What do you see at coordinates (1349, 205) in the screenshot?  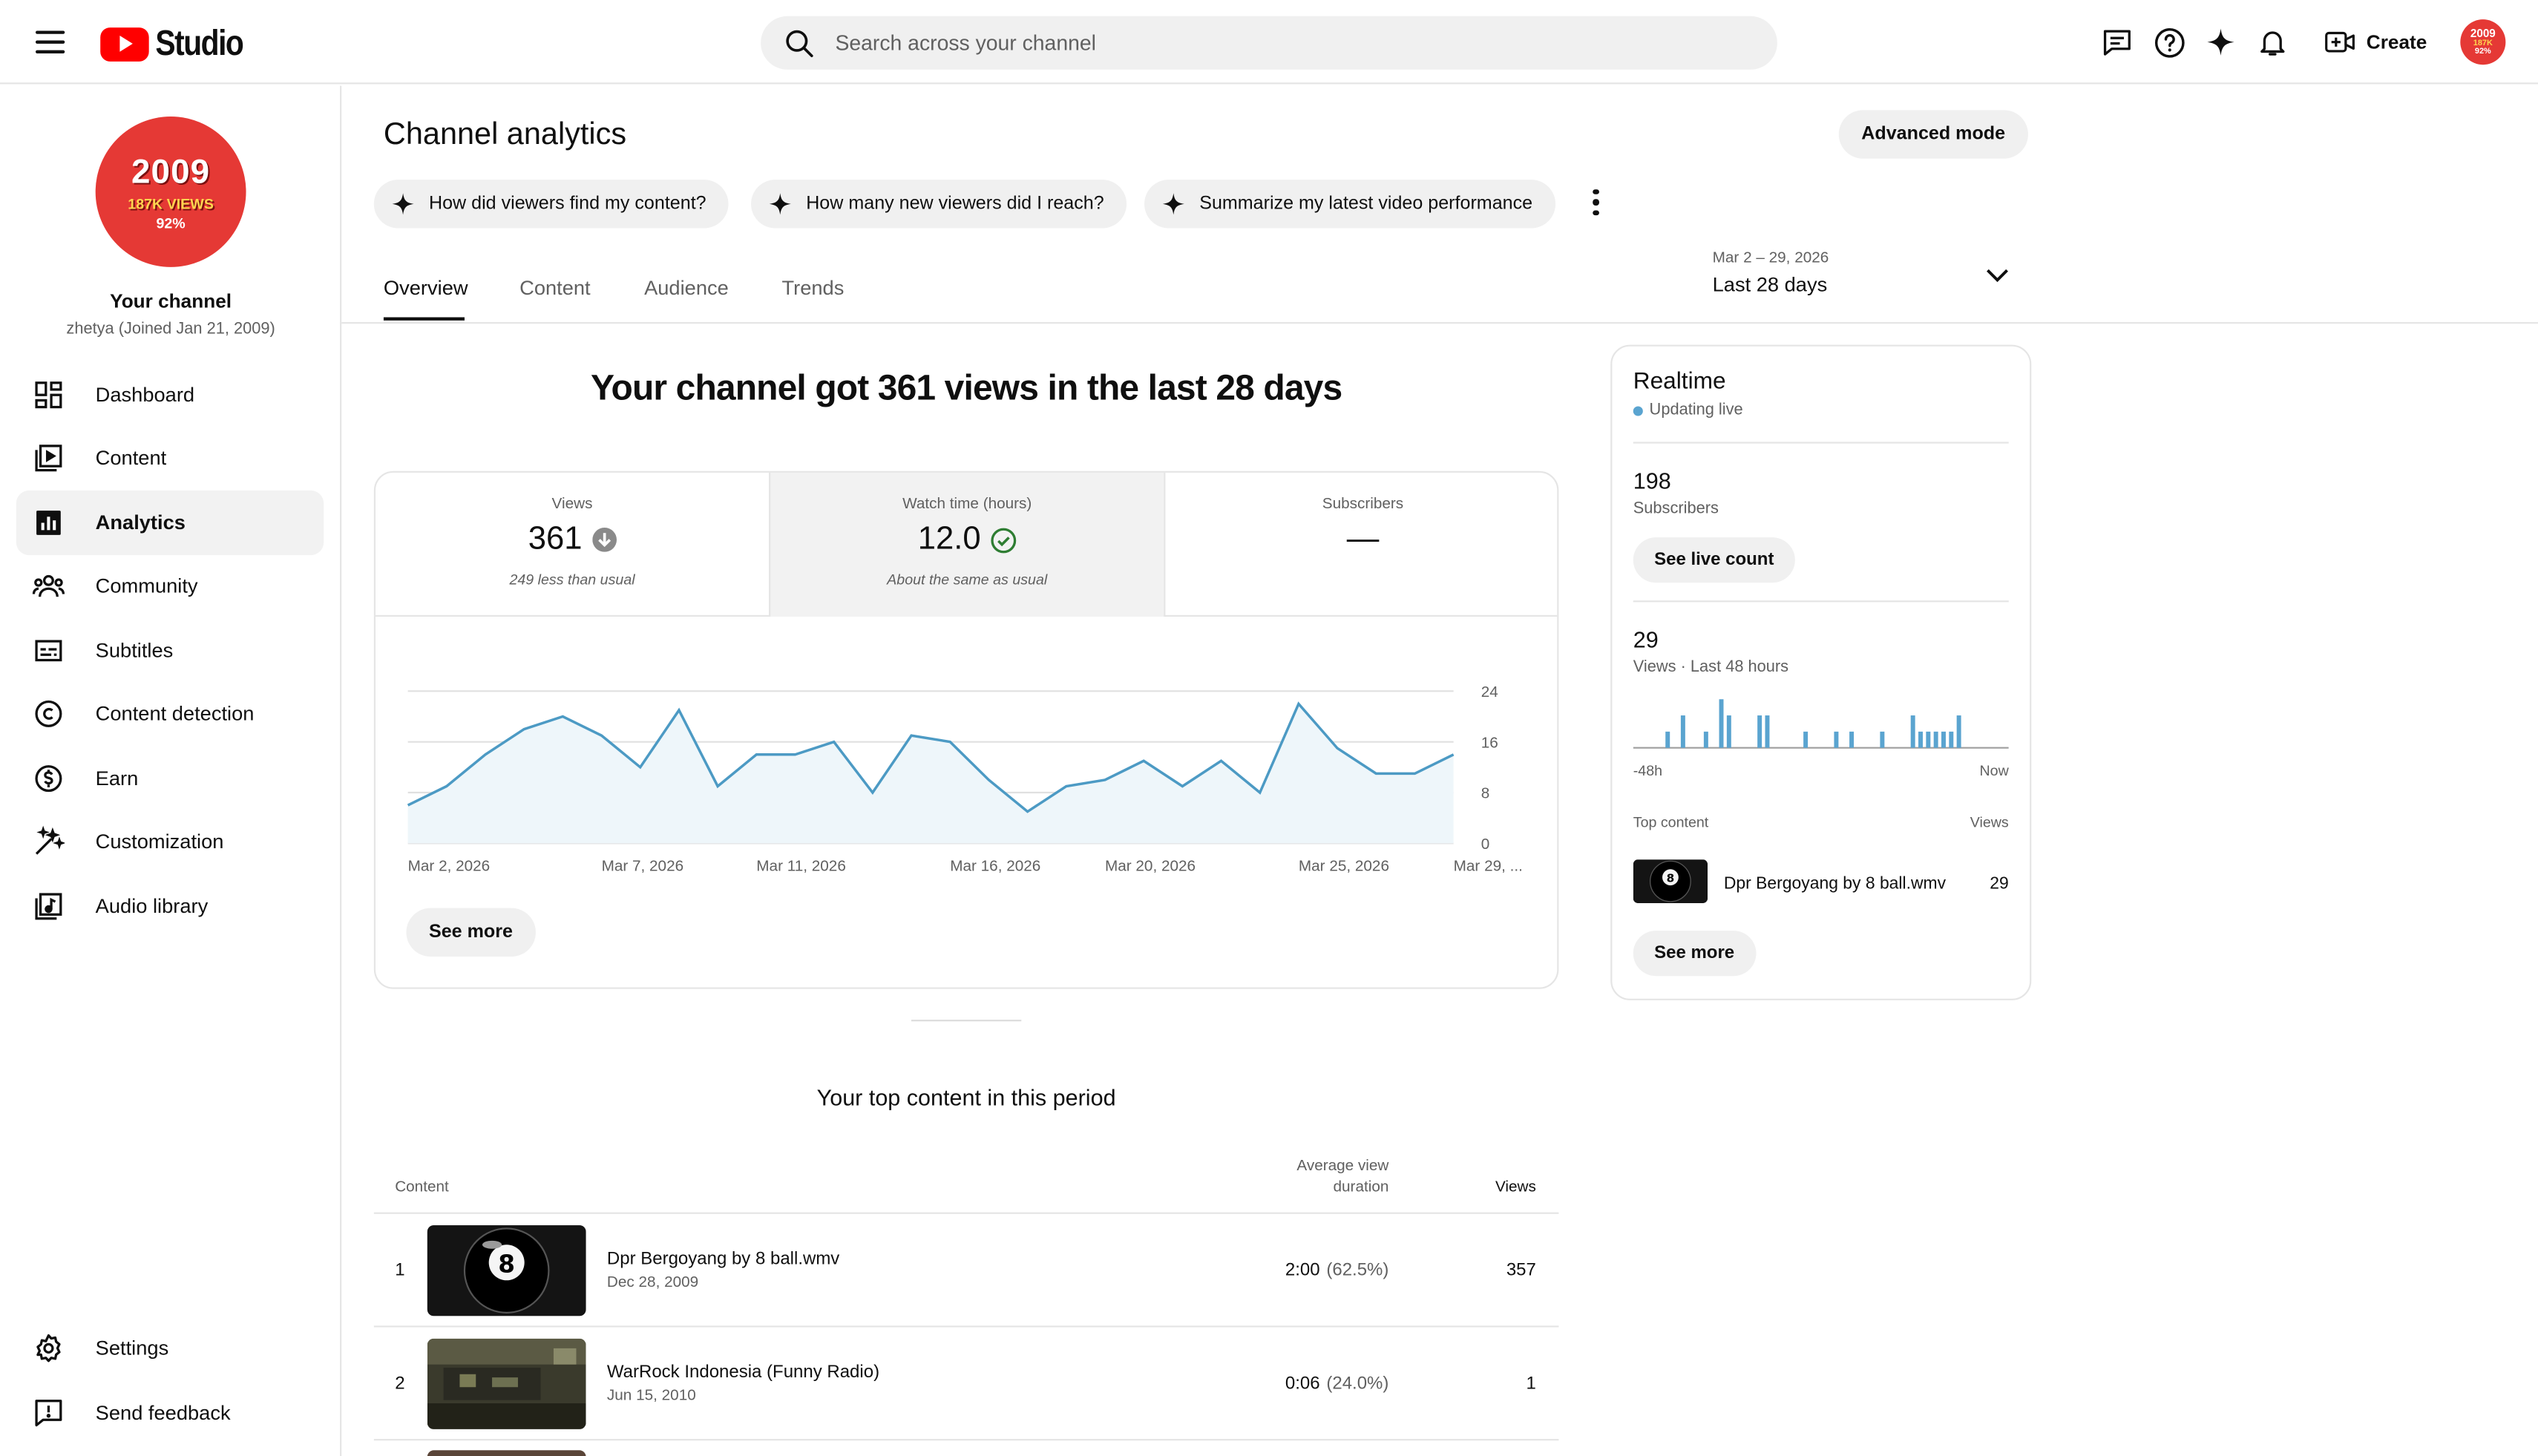 I see `ask-chip-summarize: Summarize my latest video performance` at bounding box center [1349, 205].